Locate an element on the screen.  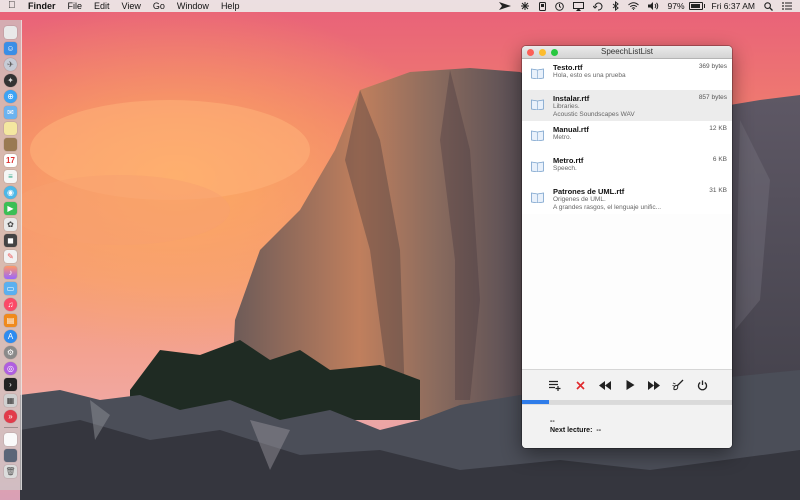
volume-icon is located at coordinates (653, 6).